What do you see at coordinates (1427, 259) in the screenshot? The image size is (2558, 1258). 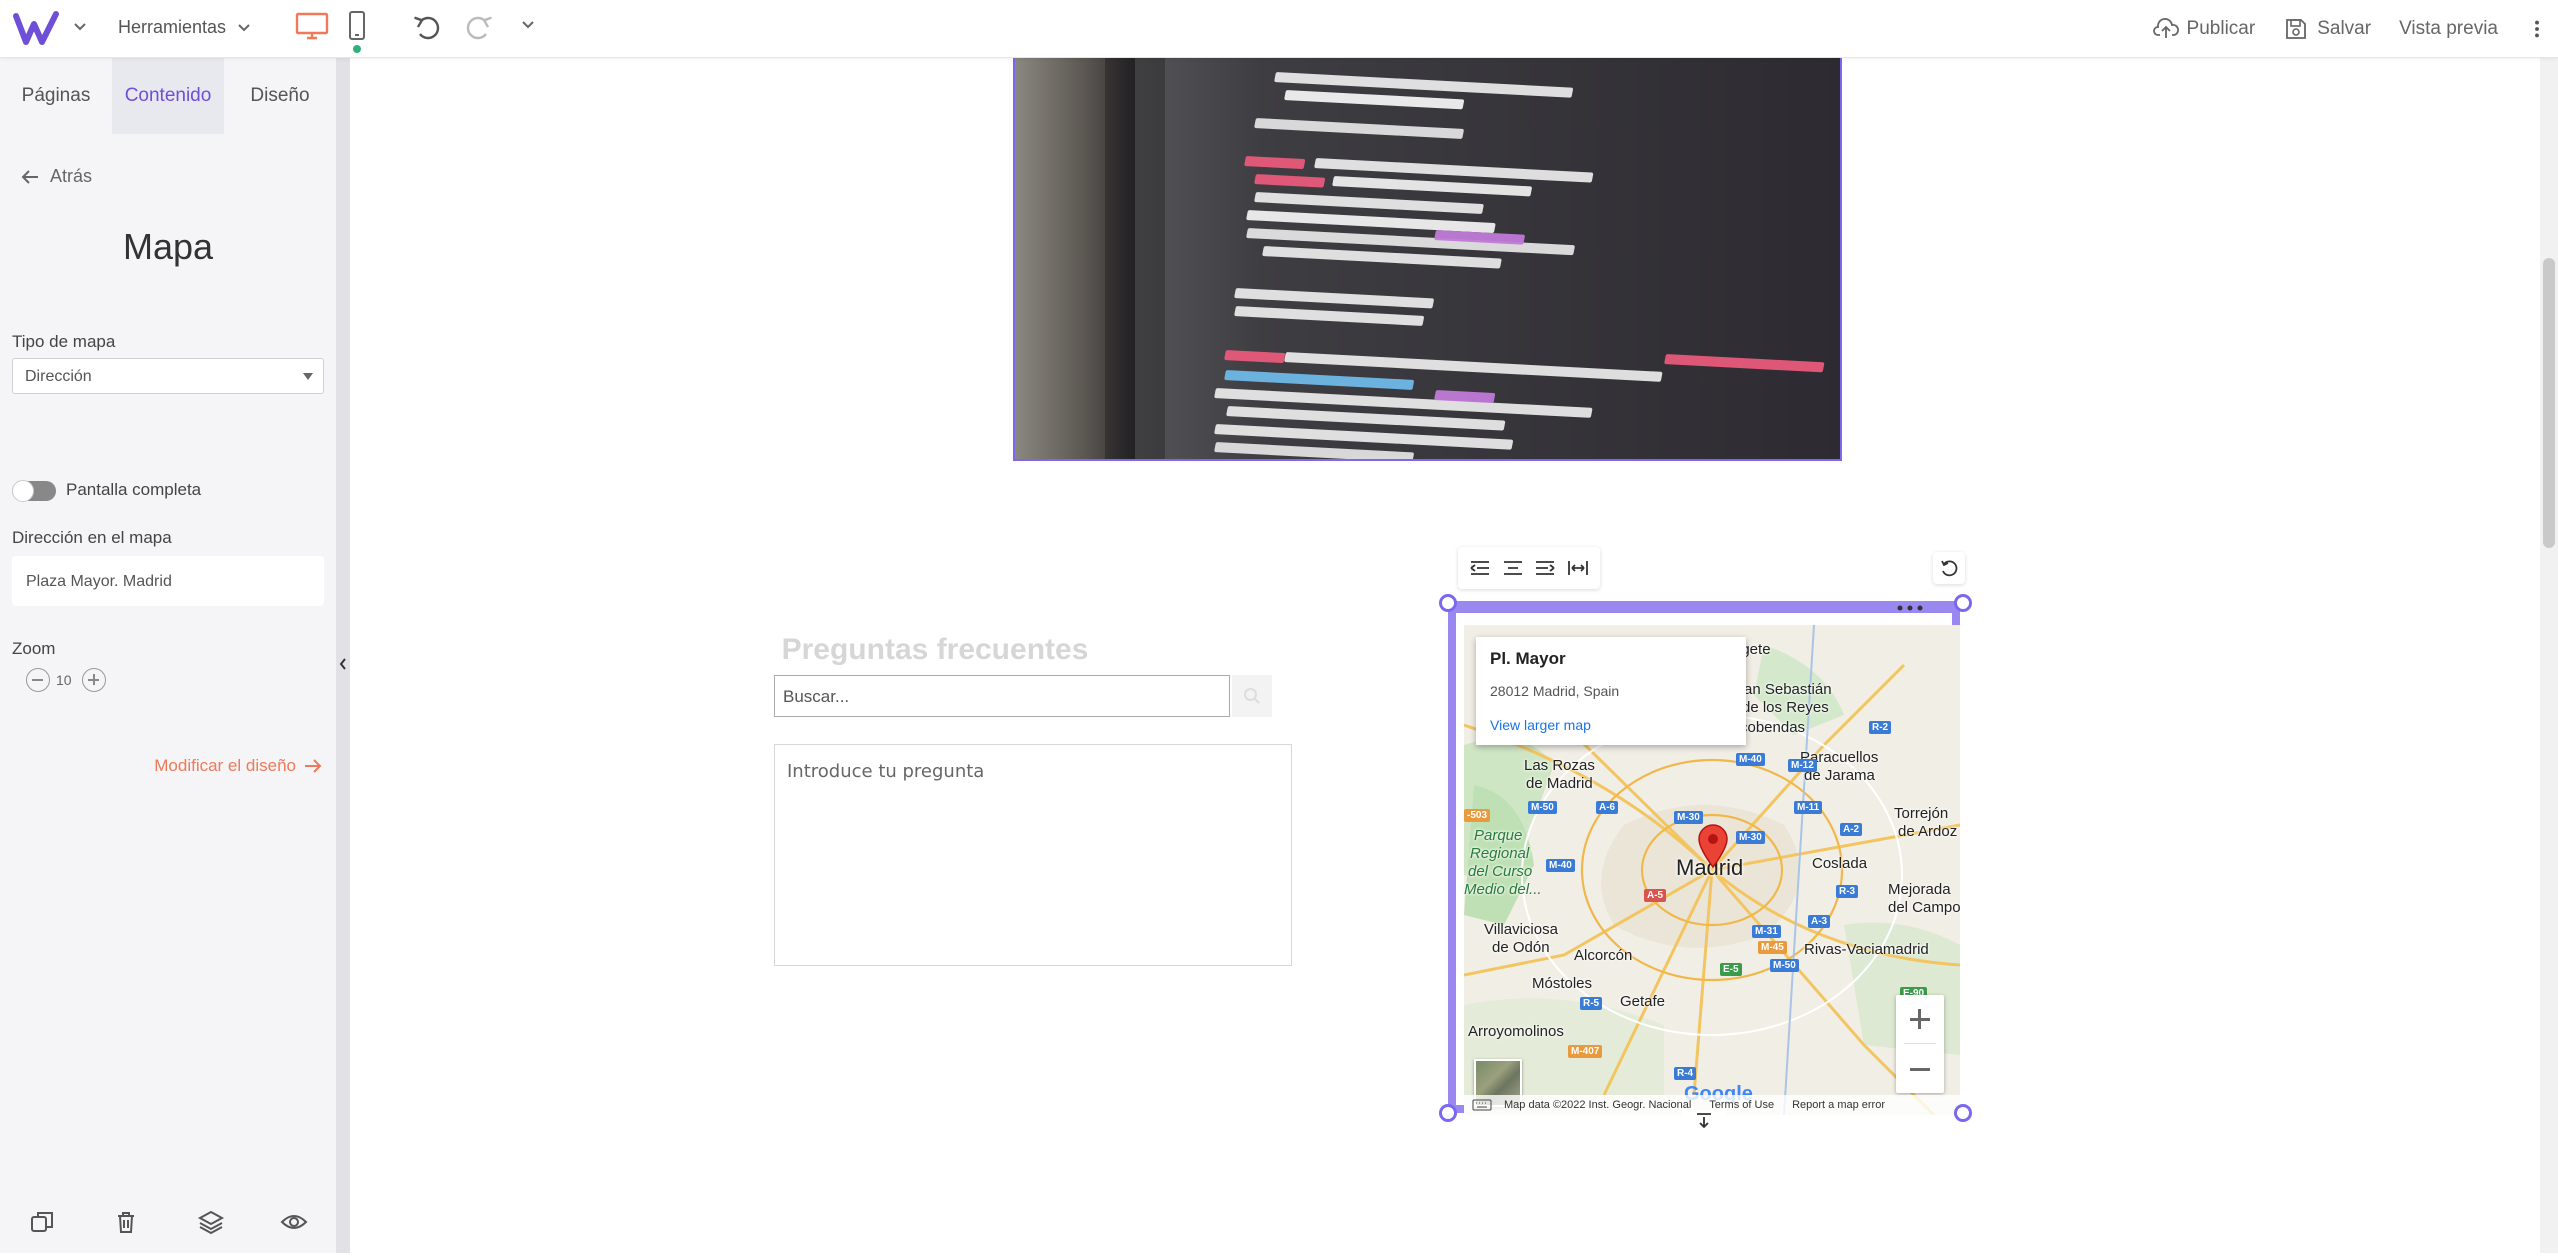 I see `code-image` at bounding box center [1427, 259].